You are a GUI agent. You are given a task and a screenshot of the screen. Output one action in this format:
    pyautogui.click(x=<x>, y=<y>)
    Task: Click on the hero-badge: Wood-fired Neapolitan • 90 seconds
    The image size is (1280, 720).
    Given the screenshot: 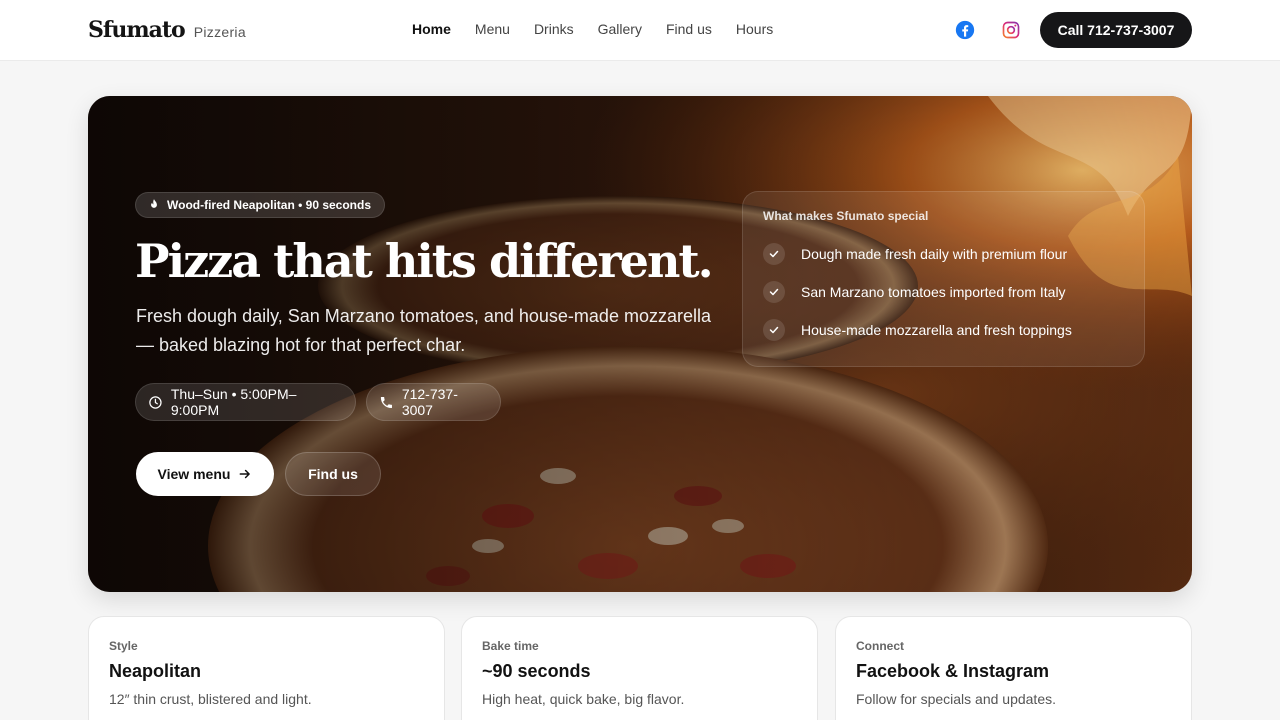 What is the action you would take?
    pyautogui.click(x=260, y=205)
    